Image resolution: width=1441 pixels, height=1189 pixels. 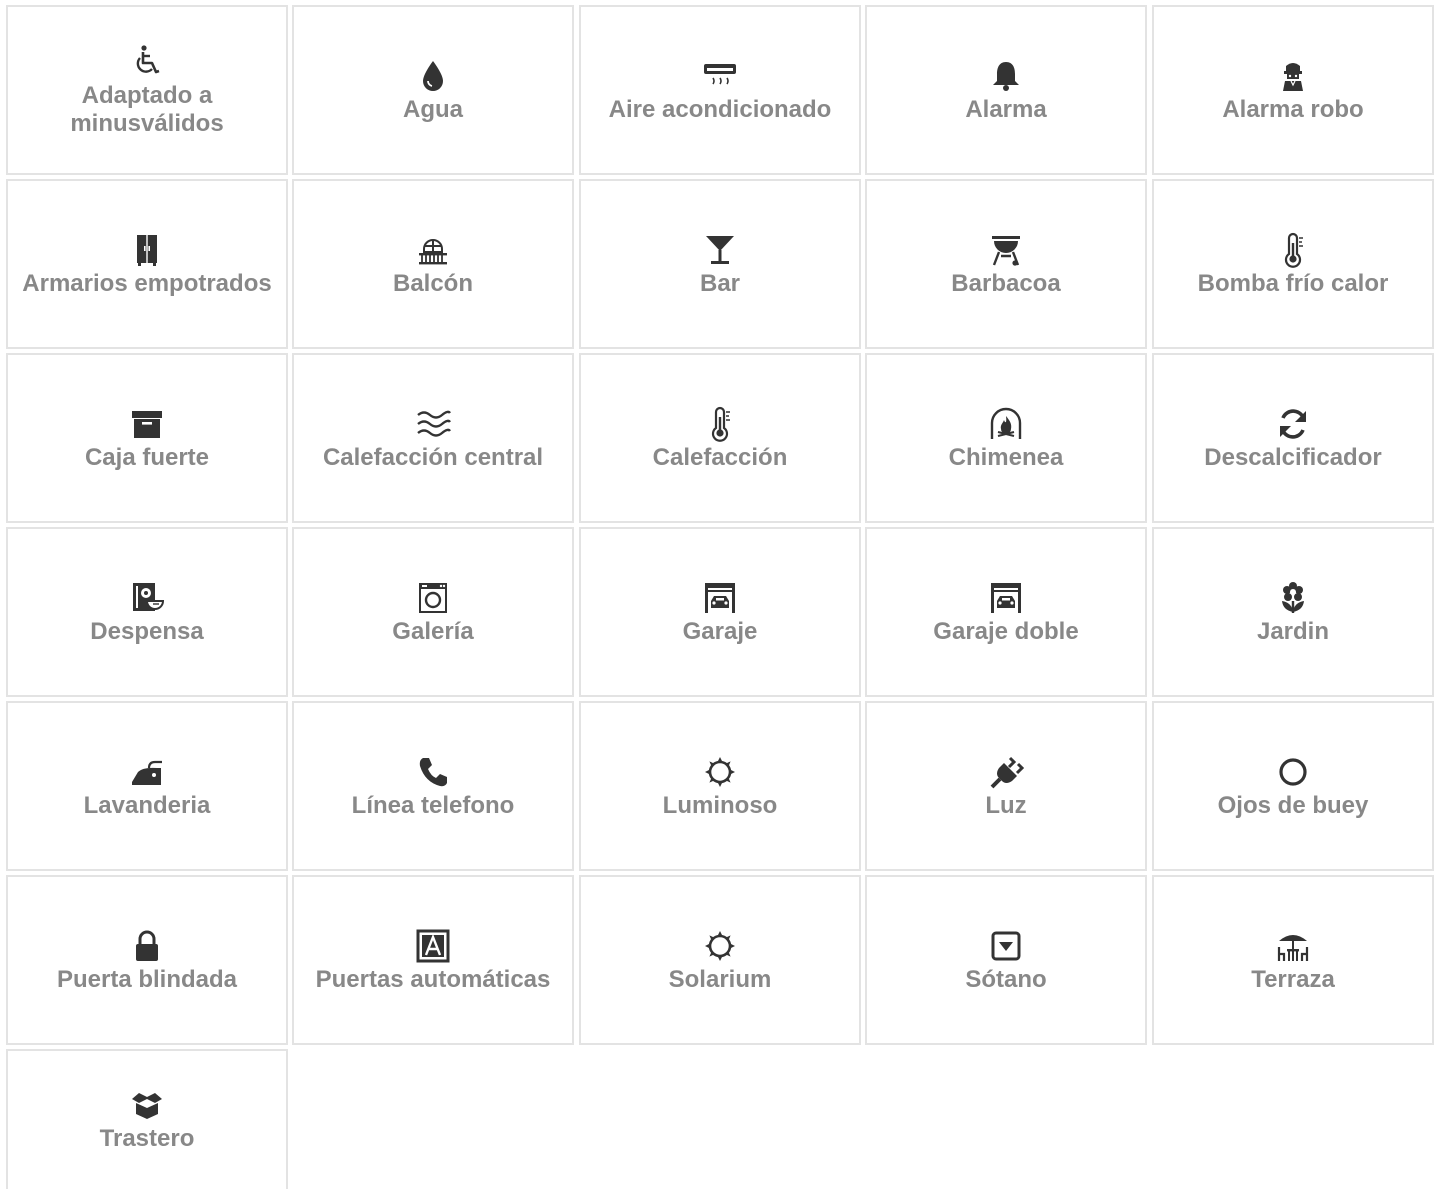 What do you see at coordinates (720, 250) in the screenshot?
I see `cocktail-glass-icon` at bounding box center [720, 250].